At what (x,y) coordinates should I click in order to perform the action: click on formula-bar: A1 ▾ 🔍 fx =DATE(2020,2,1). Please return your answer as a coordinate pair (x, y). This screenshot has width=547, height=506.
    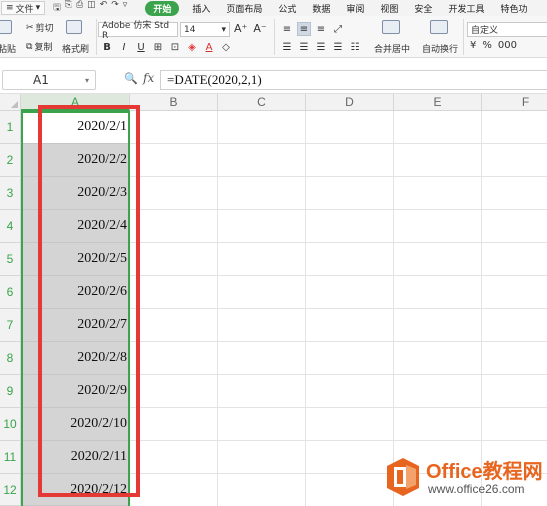
    Looking at the image, I should click on (273, 80).